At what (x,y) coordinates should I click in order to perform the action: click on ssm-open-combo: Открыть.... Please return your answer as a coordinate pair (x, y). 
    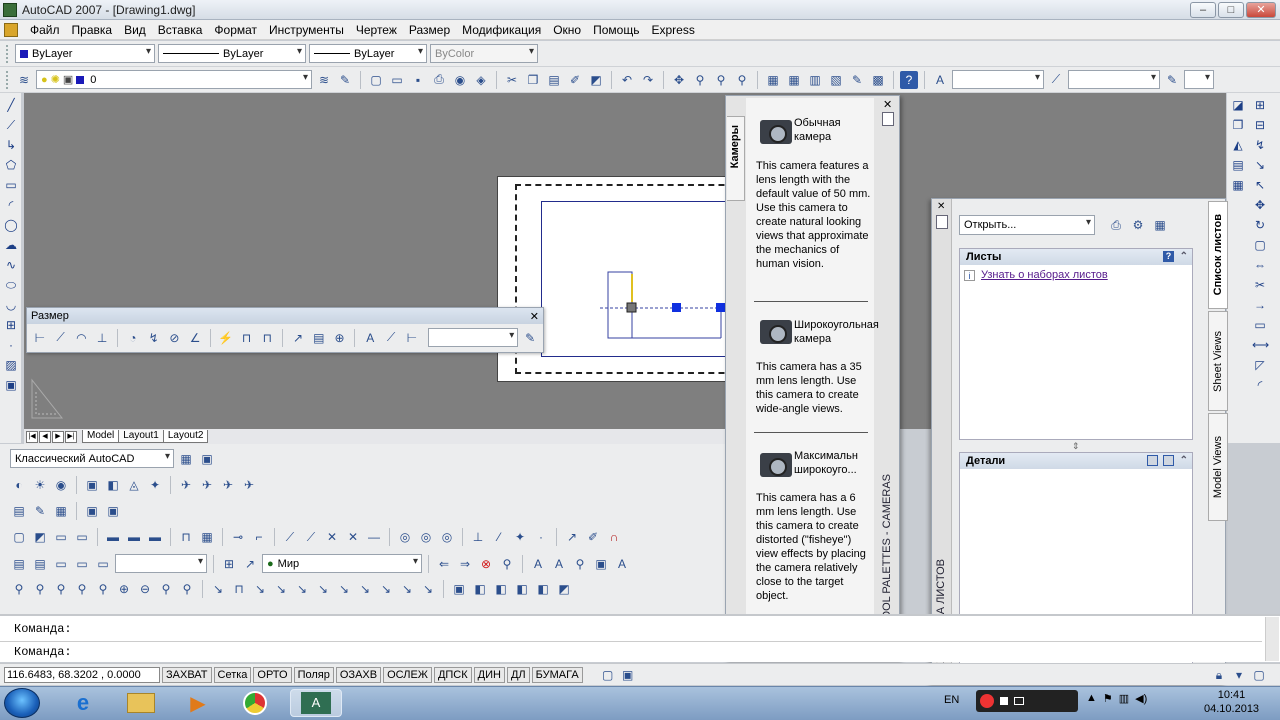
    Looking at the image, I should click on (1027, 225).